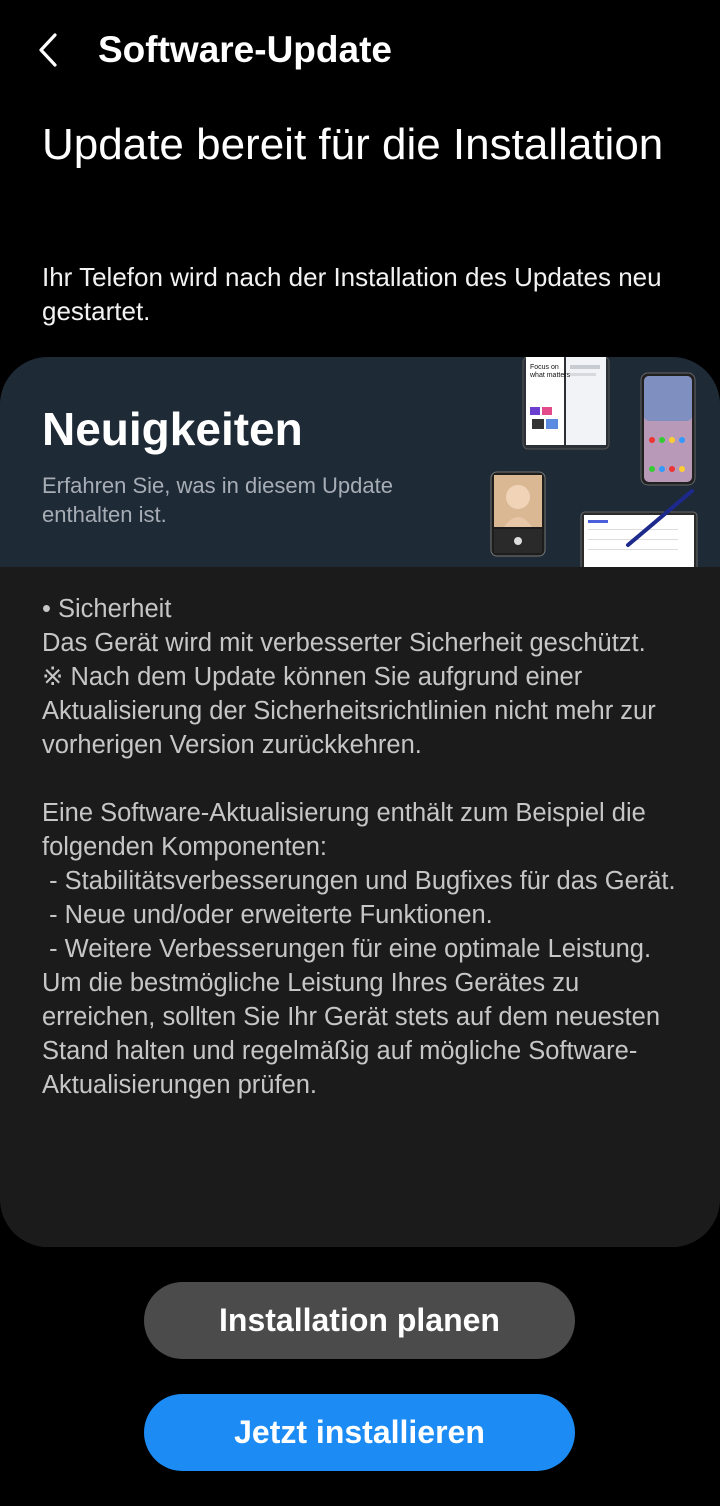 The height and width of the screenshot is (1506, 720). What do you see at coordinates (518, 514) in the screenshot?
I see `flip-phone-device-image` at bounding box center [518, 514].